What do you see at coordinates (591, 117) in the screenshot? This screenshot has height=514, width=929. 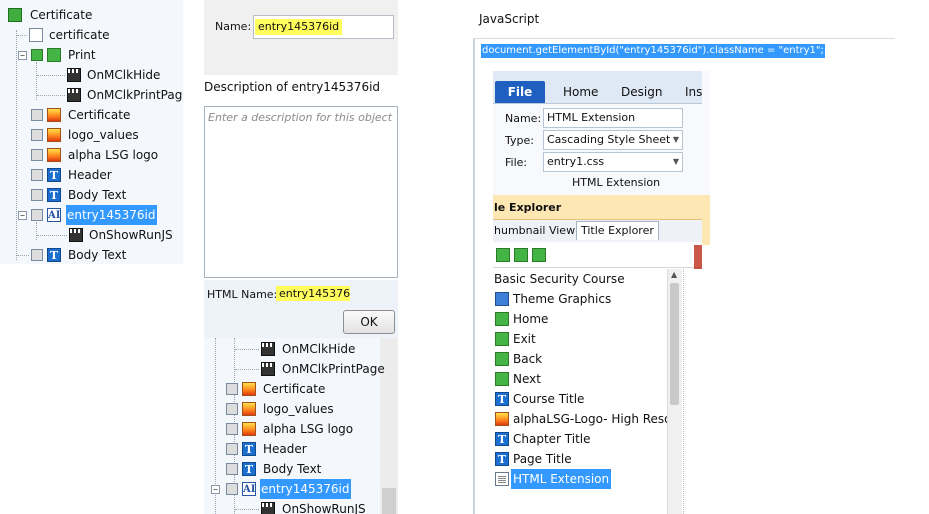 I see `ribbon-name-value: HTML Extension` at bounding box center [591, 117].